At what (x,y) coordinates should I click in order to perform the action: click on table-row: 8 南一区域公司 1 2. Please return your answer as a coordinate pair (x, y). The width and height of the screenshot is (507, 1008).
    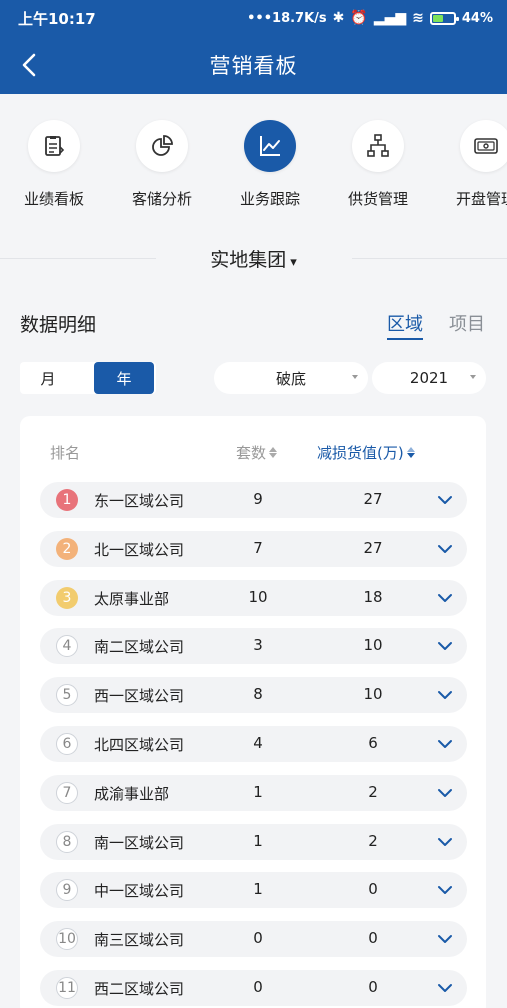
    Looking at the image, I should click on (253, 841).